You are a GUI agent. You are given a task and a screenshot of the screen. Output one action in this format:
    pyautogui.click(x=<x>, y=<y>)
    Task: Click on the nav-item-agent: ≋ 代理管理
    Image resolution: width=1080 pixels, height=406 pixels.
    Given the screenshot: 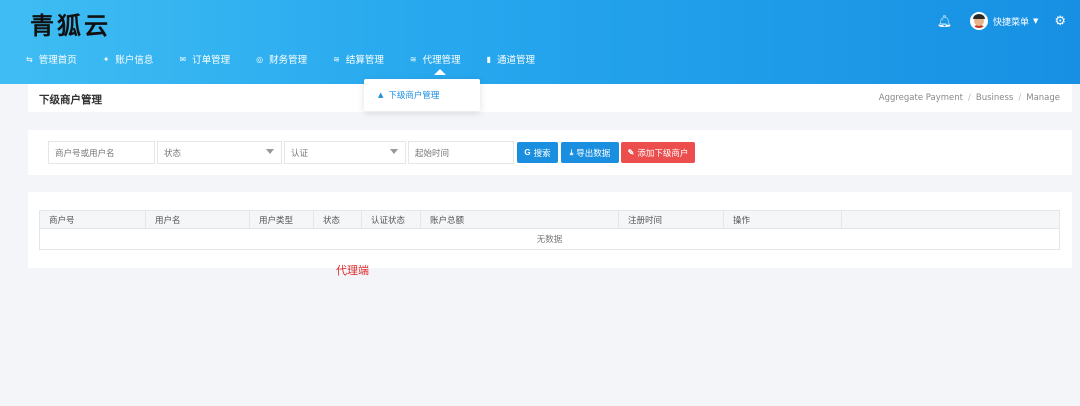 What is the action you would take?
    pyautogui.click(x=435, y=63)
    